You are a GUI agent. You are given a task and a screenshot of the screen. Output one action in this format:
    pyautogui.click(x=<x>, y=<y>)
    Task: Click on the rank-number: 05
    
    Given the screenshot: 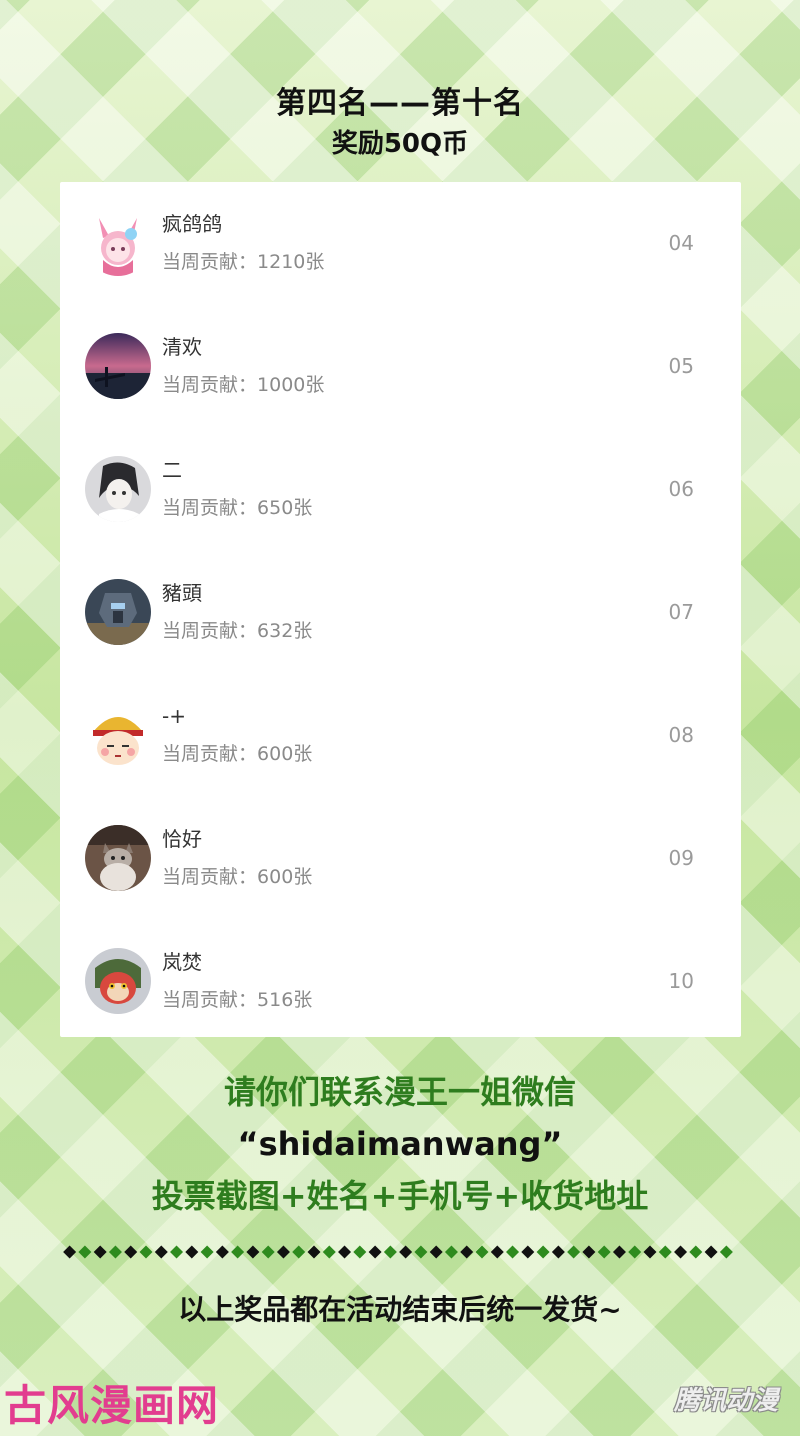 What is the action you would take?
    pyautogui.click(x=681, y=366)
    